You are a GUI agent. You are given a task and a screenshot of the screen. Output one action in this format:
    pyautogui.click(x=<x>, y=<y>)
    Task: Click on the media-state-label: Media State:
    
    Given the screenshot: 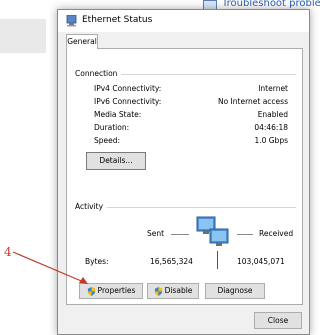 What is the action you would take?
    pyautogui.click(x=118, y=114)
    